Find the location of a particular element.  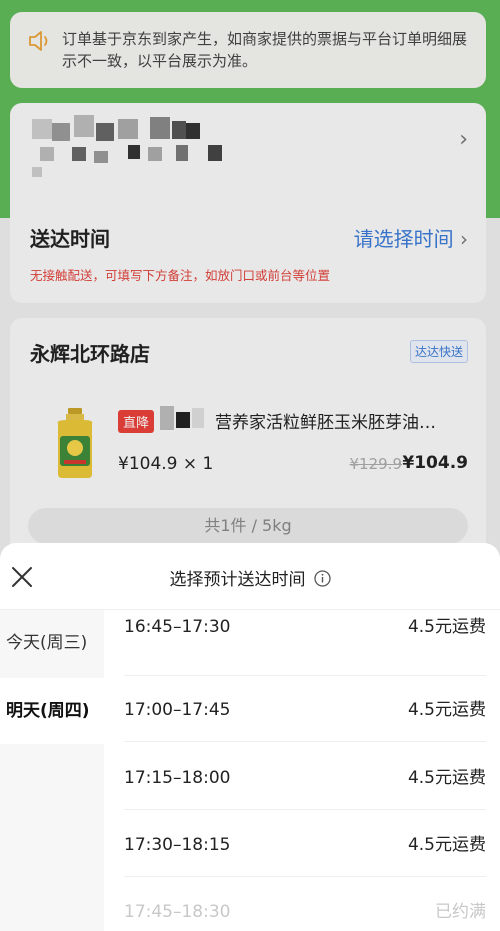

sheet-header: 选择预计送达时间 is located at coordinates (250, 576).